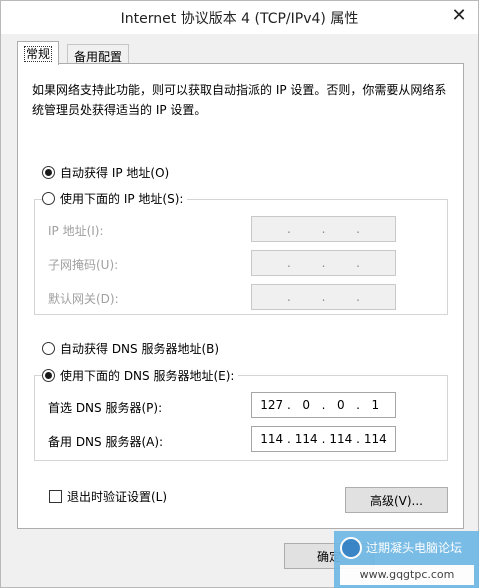 The image size is (479, 588). I want to click on tab-general-label: 常规, so click(38, 54).